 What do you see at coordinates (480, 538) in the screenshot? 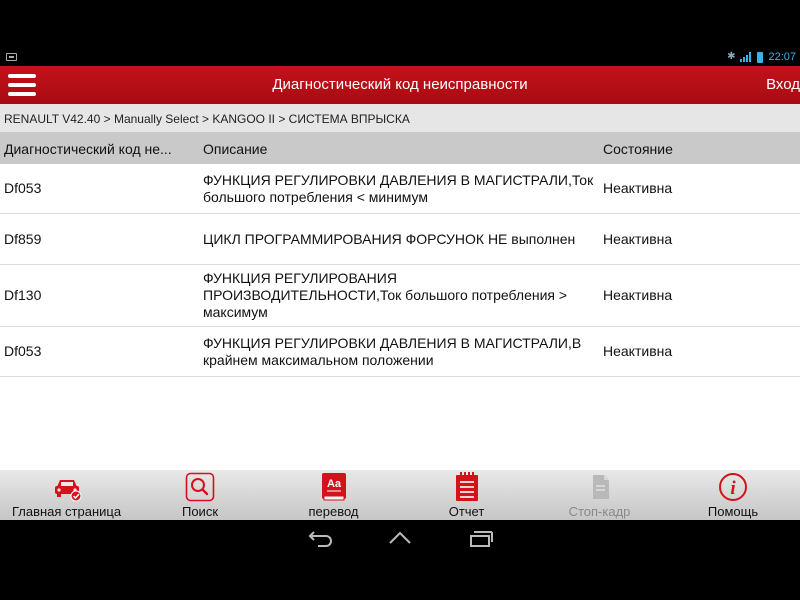
I see `recent-apps-icon` at bounding box center [480, 538].